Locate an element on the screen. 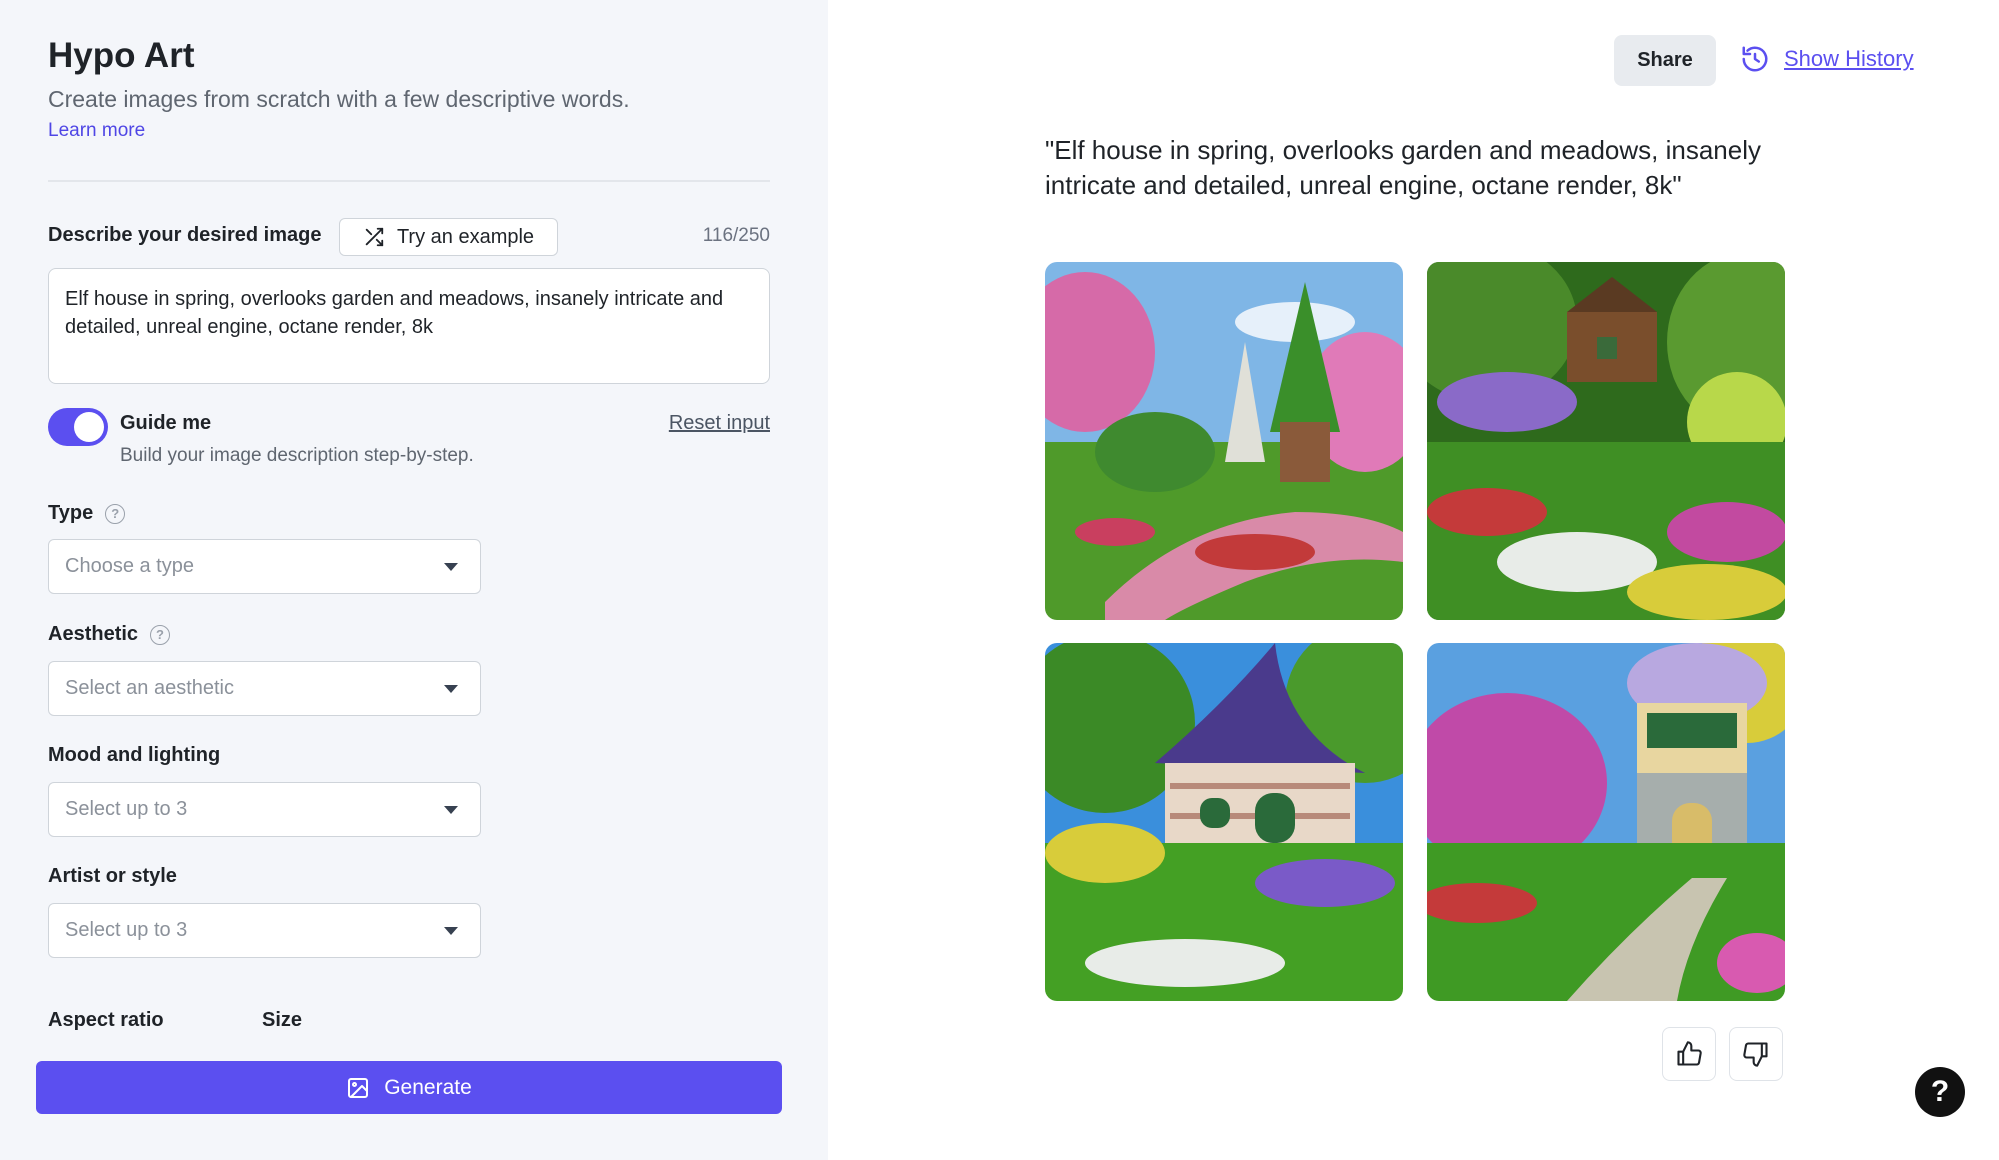 The width and height of the screenshot is (1999, 1160). type-select: Choose a type is located at coordinates (264, 566).